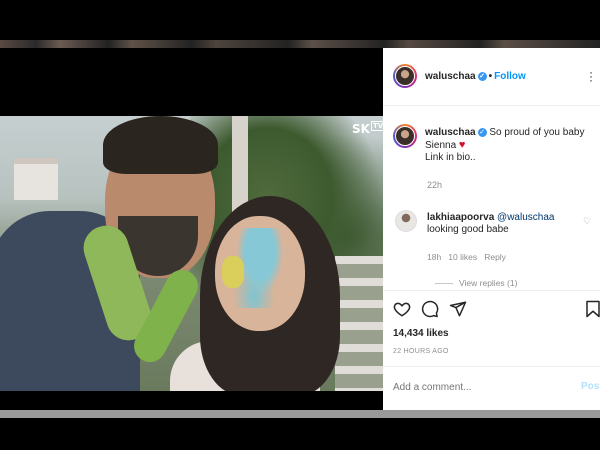 This screenshot has width=600, height=450. What do you see at coordinates (478, 387) in the screenshot?
I see `add-comment-input` at bounding box center [478, 387].